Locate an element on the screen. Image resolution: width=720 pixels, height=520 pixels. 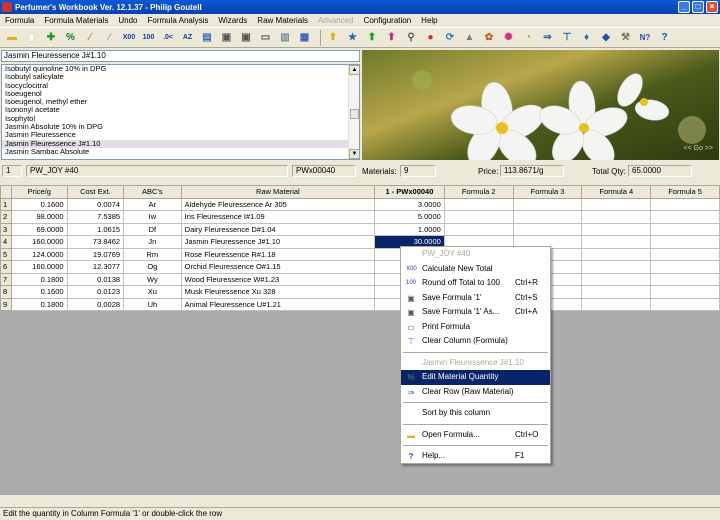
arrow-up-green-icon: ⬆ is located at coordinates (372, 38).